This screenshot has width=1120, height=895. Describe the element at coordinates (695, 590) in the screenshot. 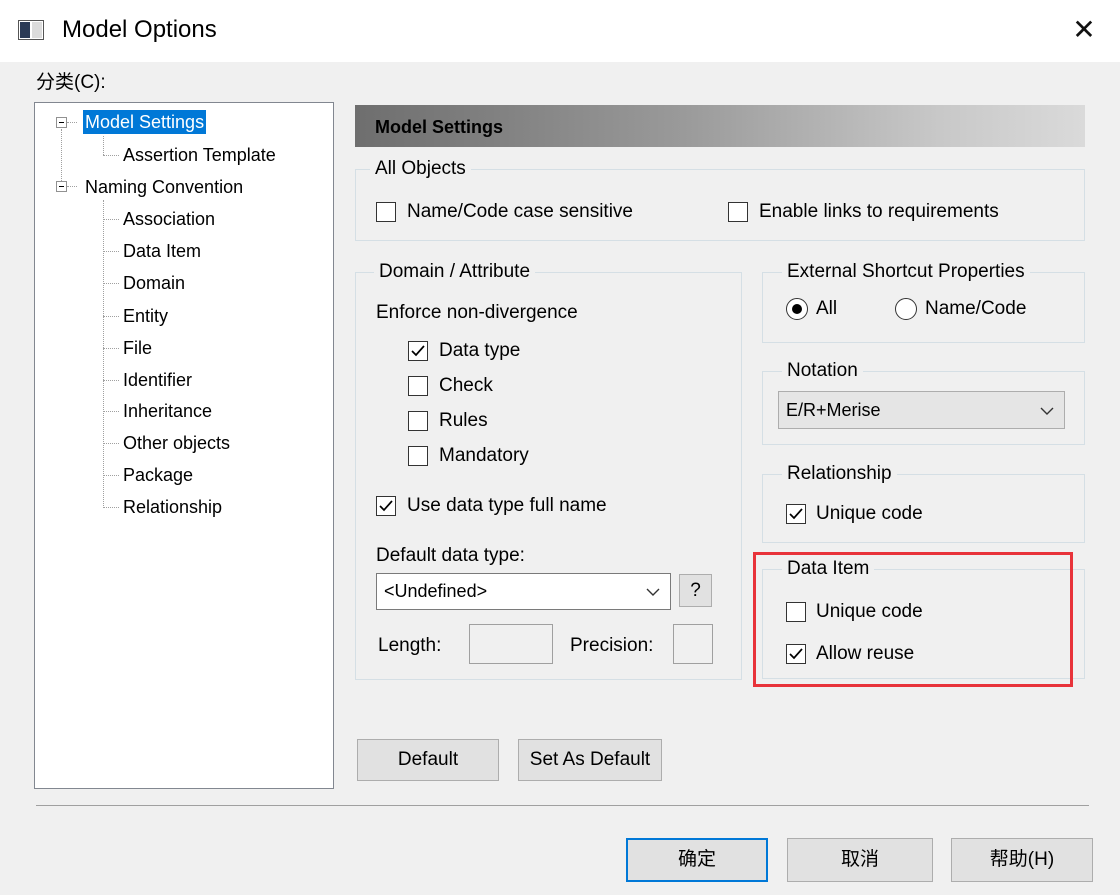

I see `help-type-button: ?` at that location.